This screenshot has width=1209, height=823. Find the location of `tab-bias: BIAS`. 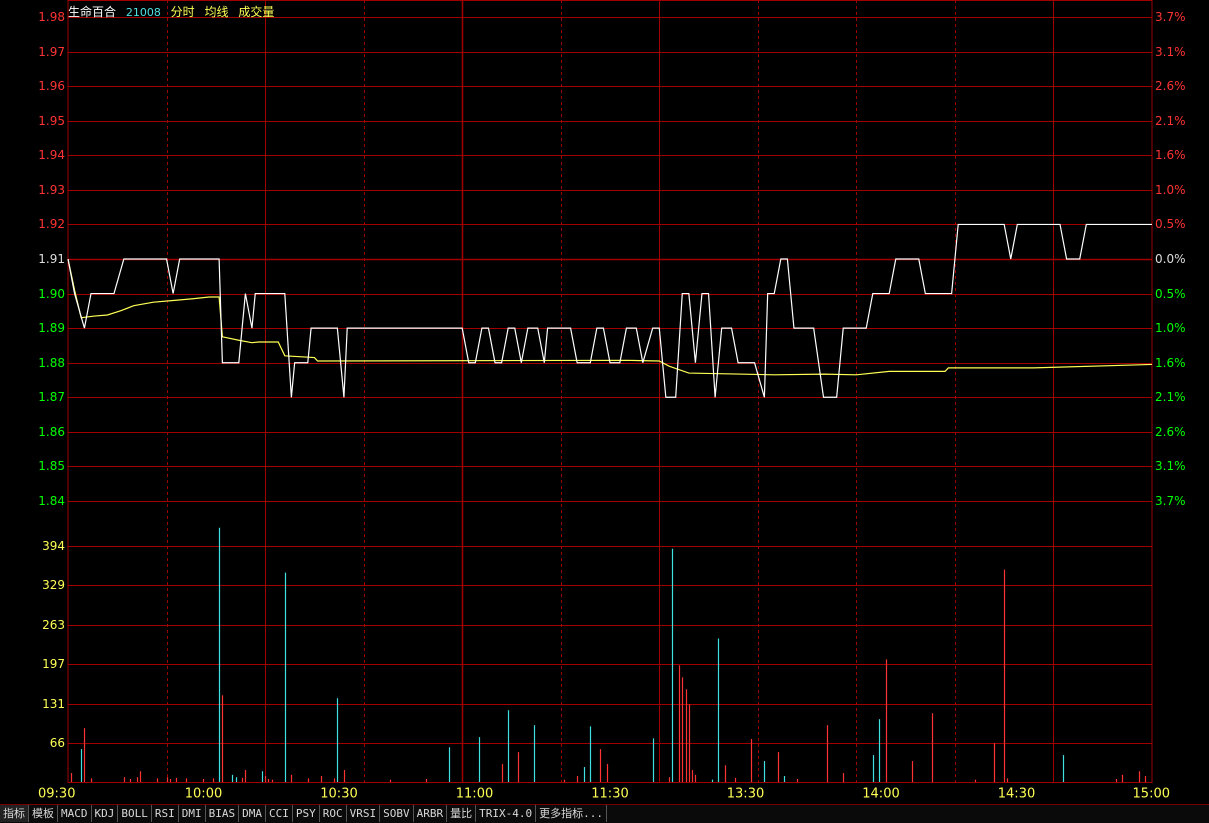

tab-bias: BIAS is located at coordinates (223, 813).